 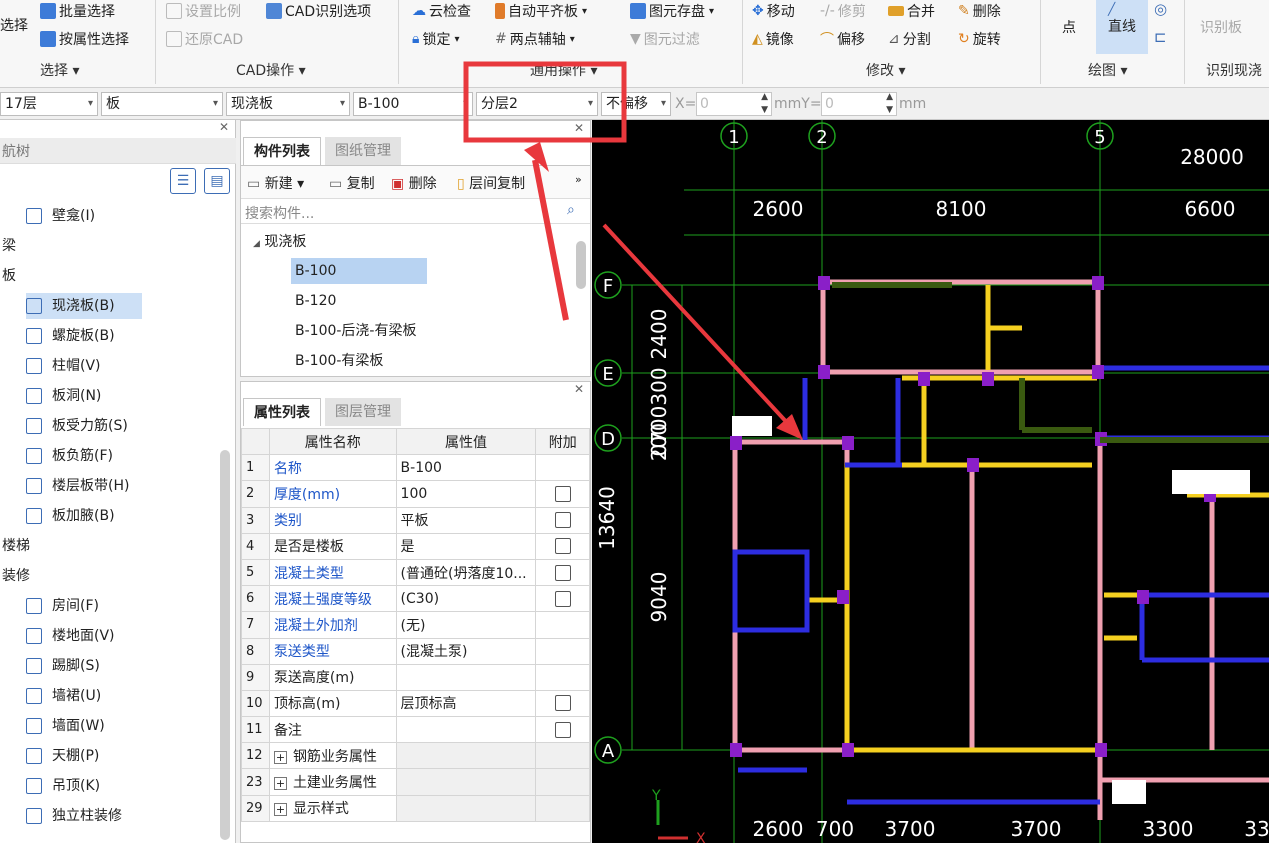 I want to click on table-row: 2 厚度(mm) 100, so click(x=415, y=494).